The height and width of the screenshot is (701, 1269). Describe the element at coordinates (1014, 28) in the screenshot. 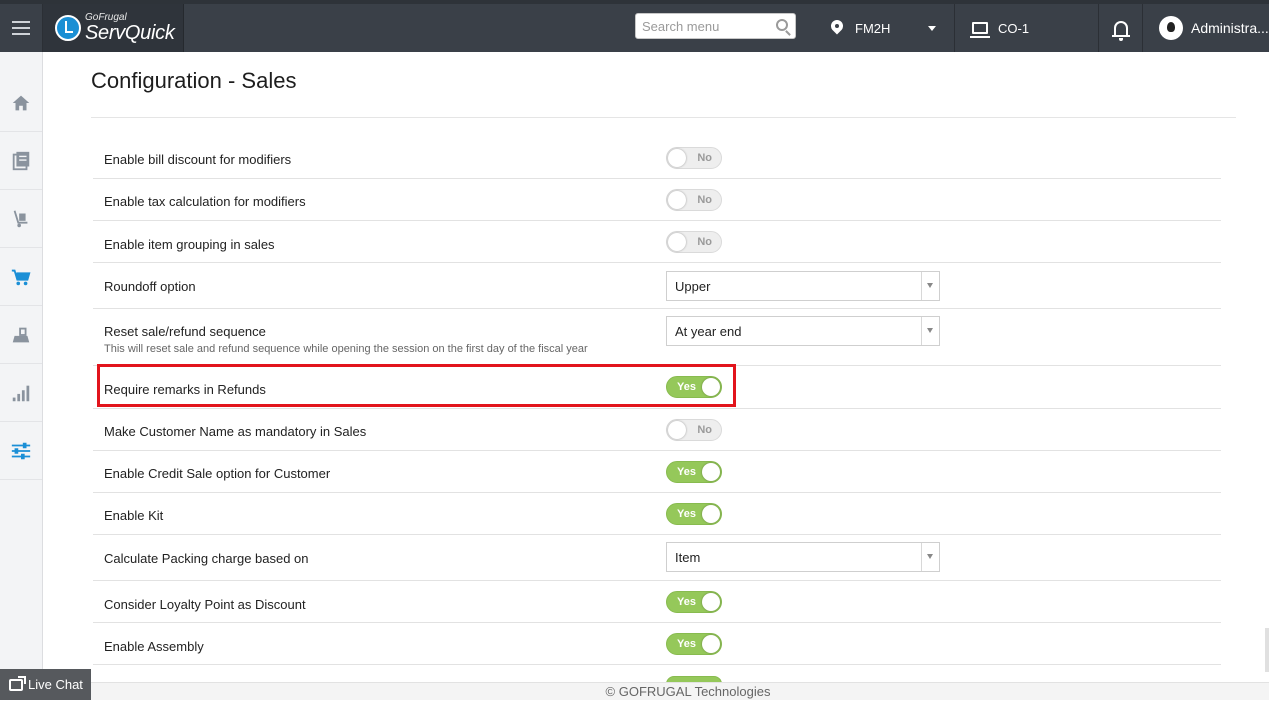

I see `counter-label: CO-1` at that location.